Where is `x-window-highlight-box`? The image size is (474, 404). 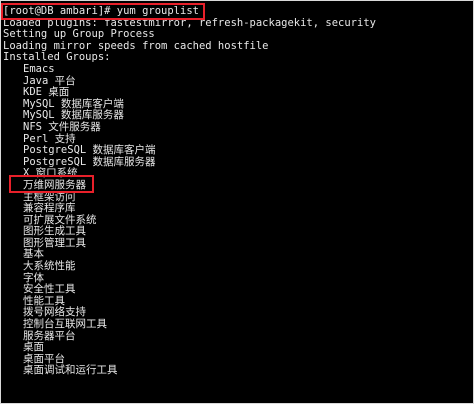 x-window-highlight-box is located at coordinates (51, 184).